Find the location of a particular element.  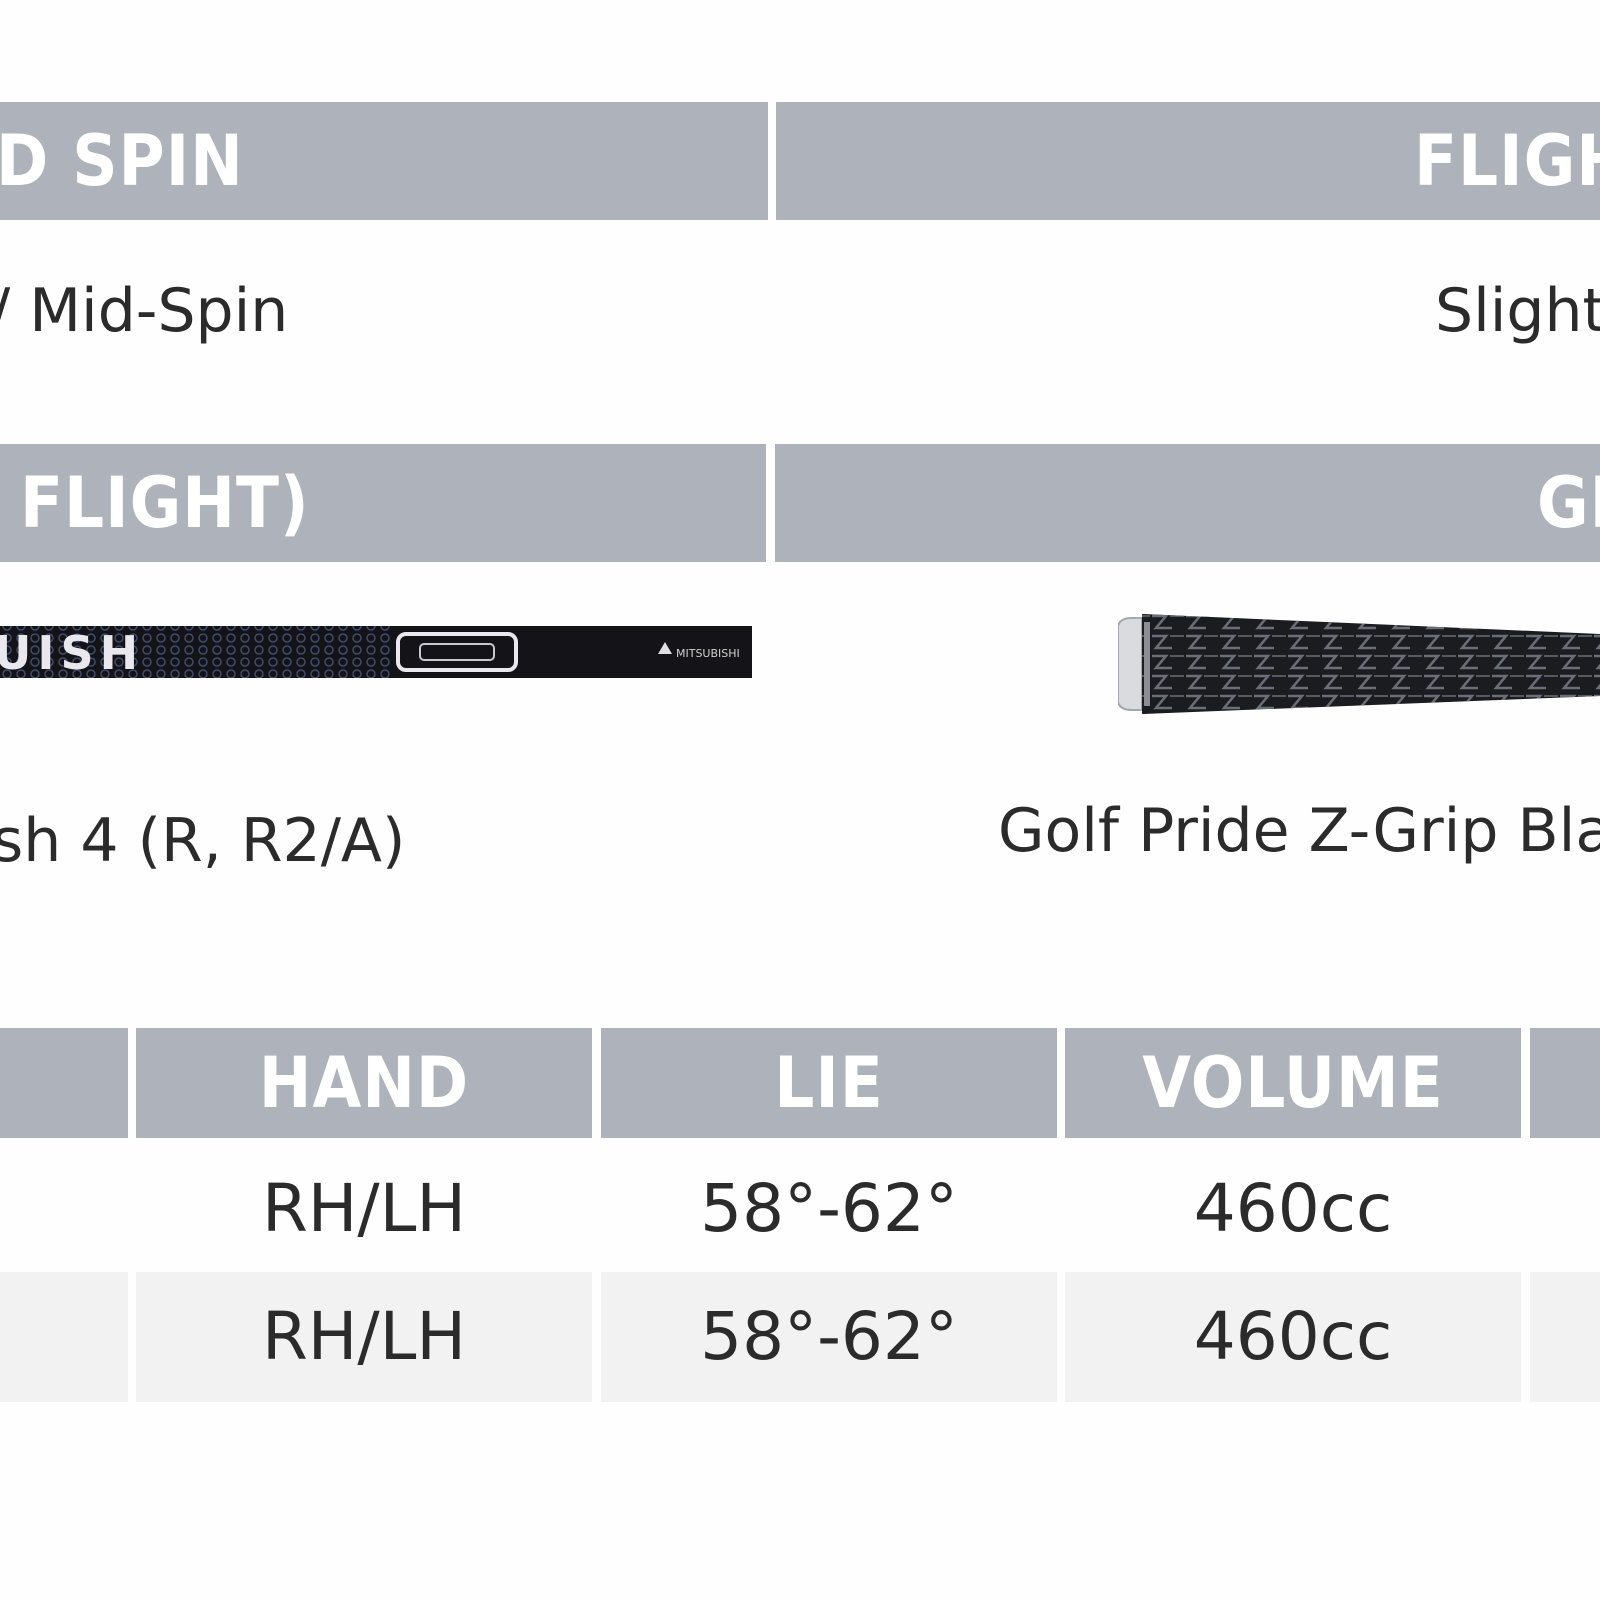

grip-value: Golf Pride Z-Grip Bla is located at coordinates (1299, 831).